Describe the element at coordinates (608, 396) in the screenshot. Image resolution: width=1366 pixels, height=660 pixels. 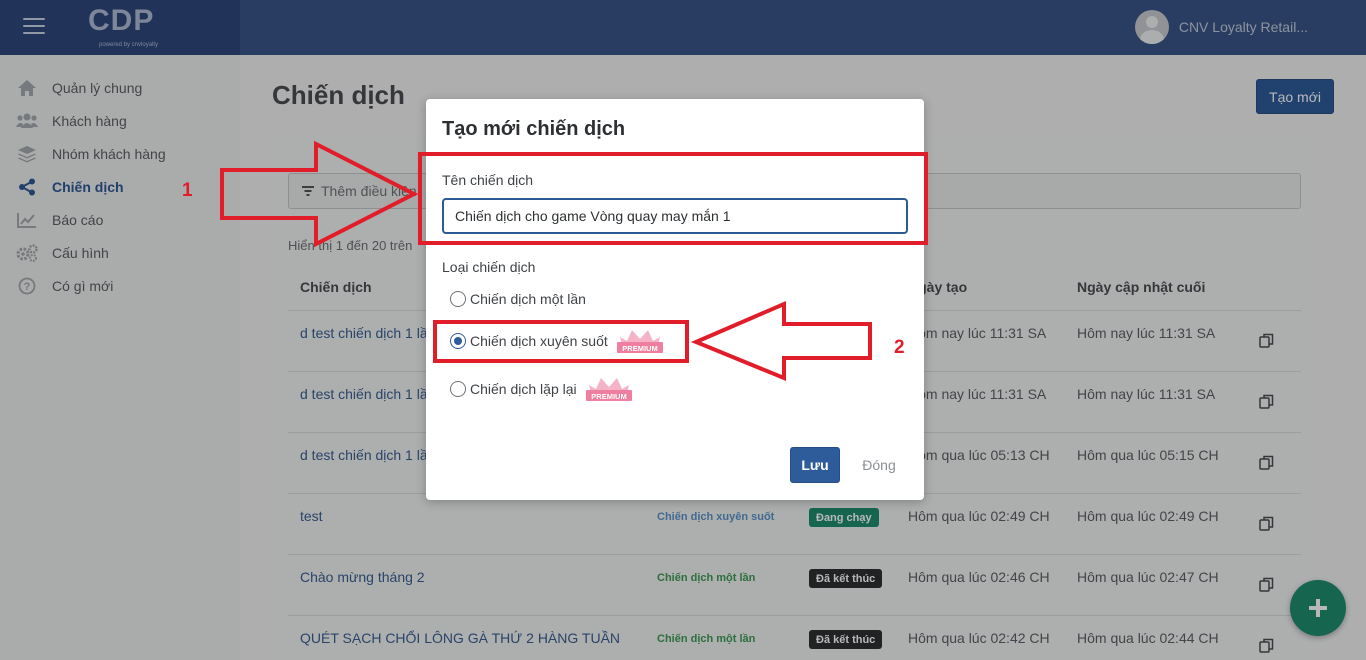
I see `premium-badge-text: PREMIUM` at that location.